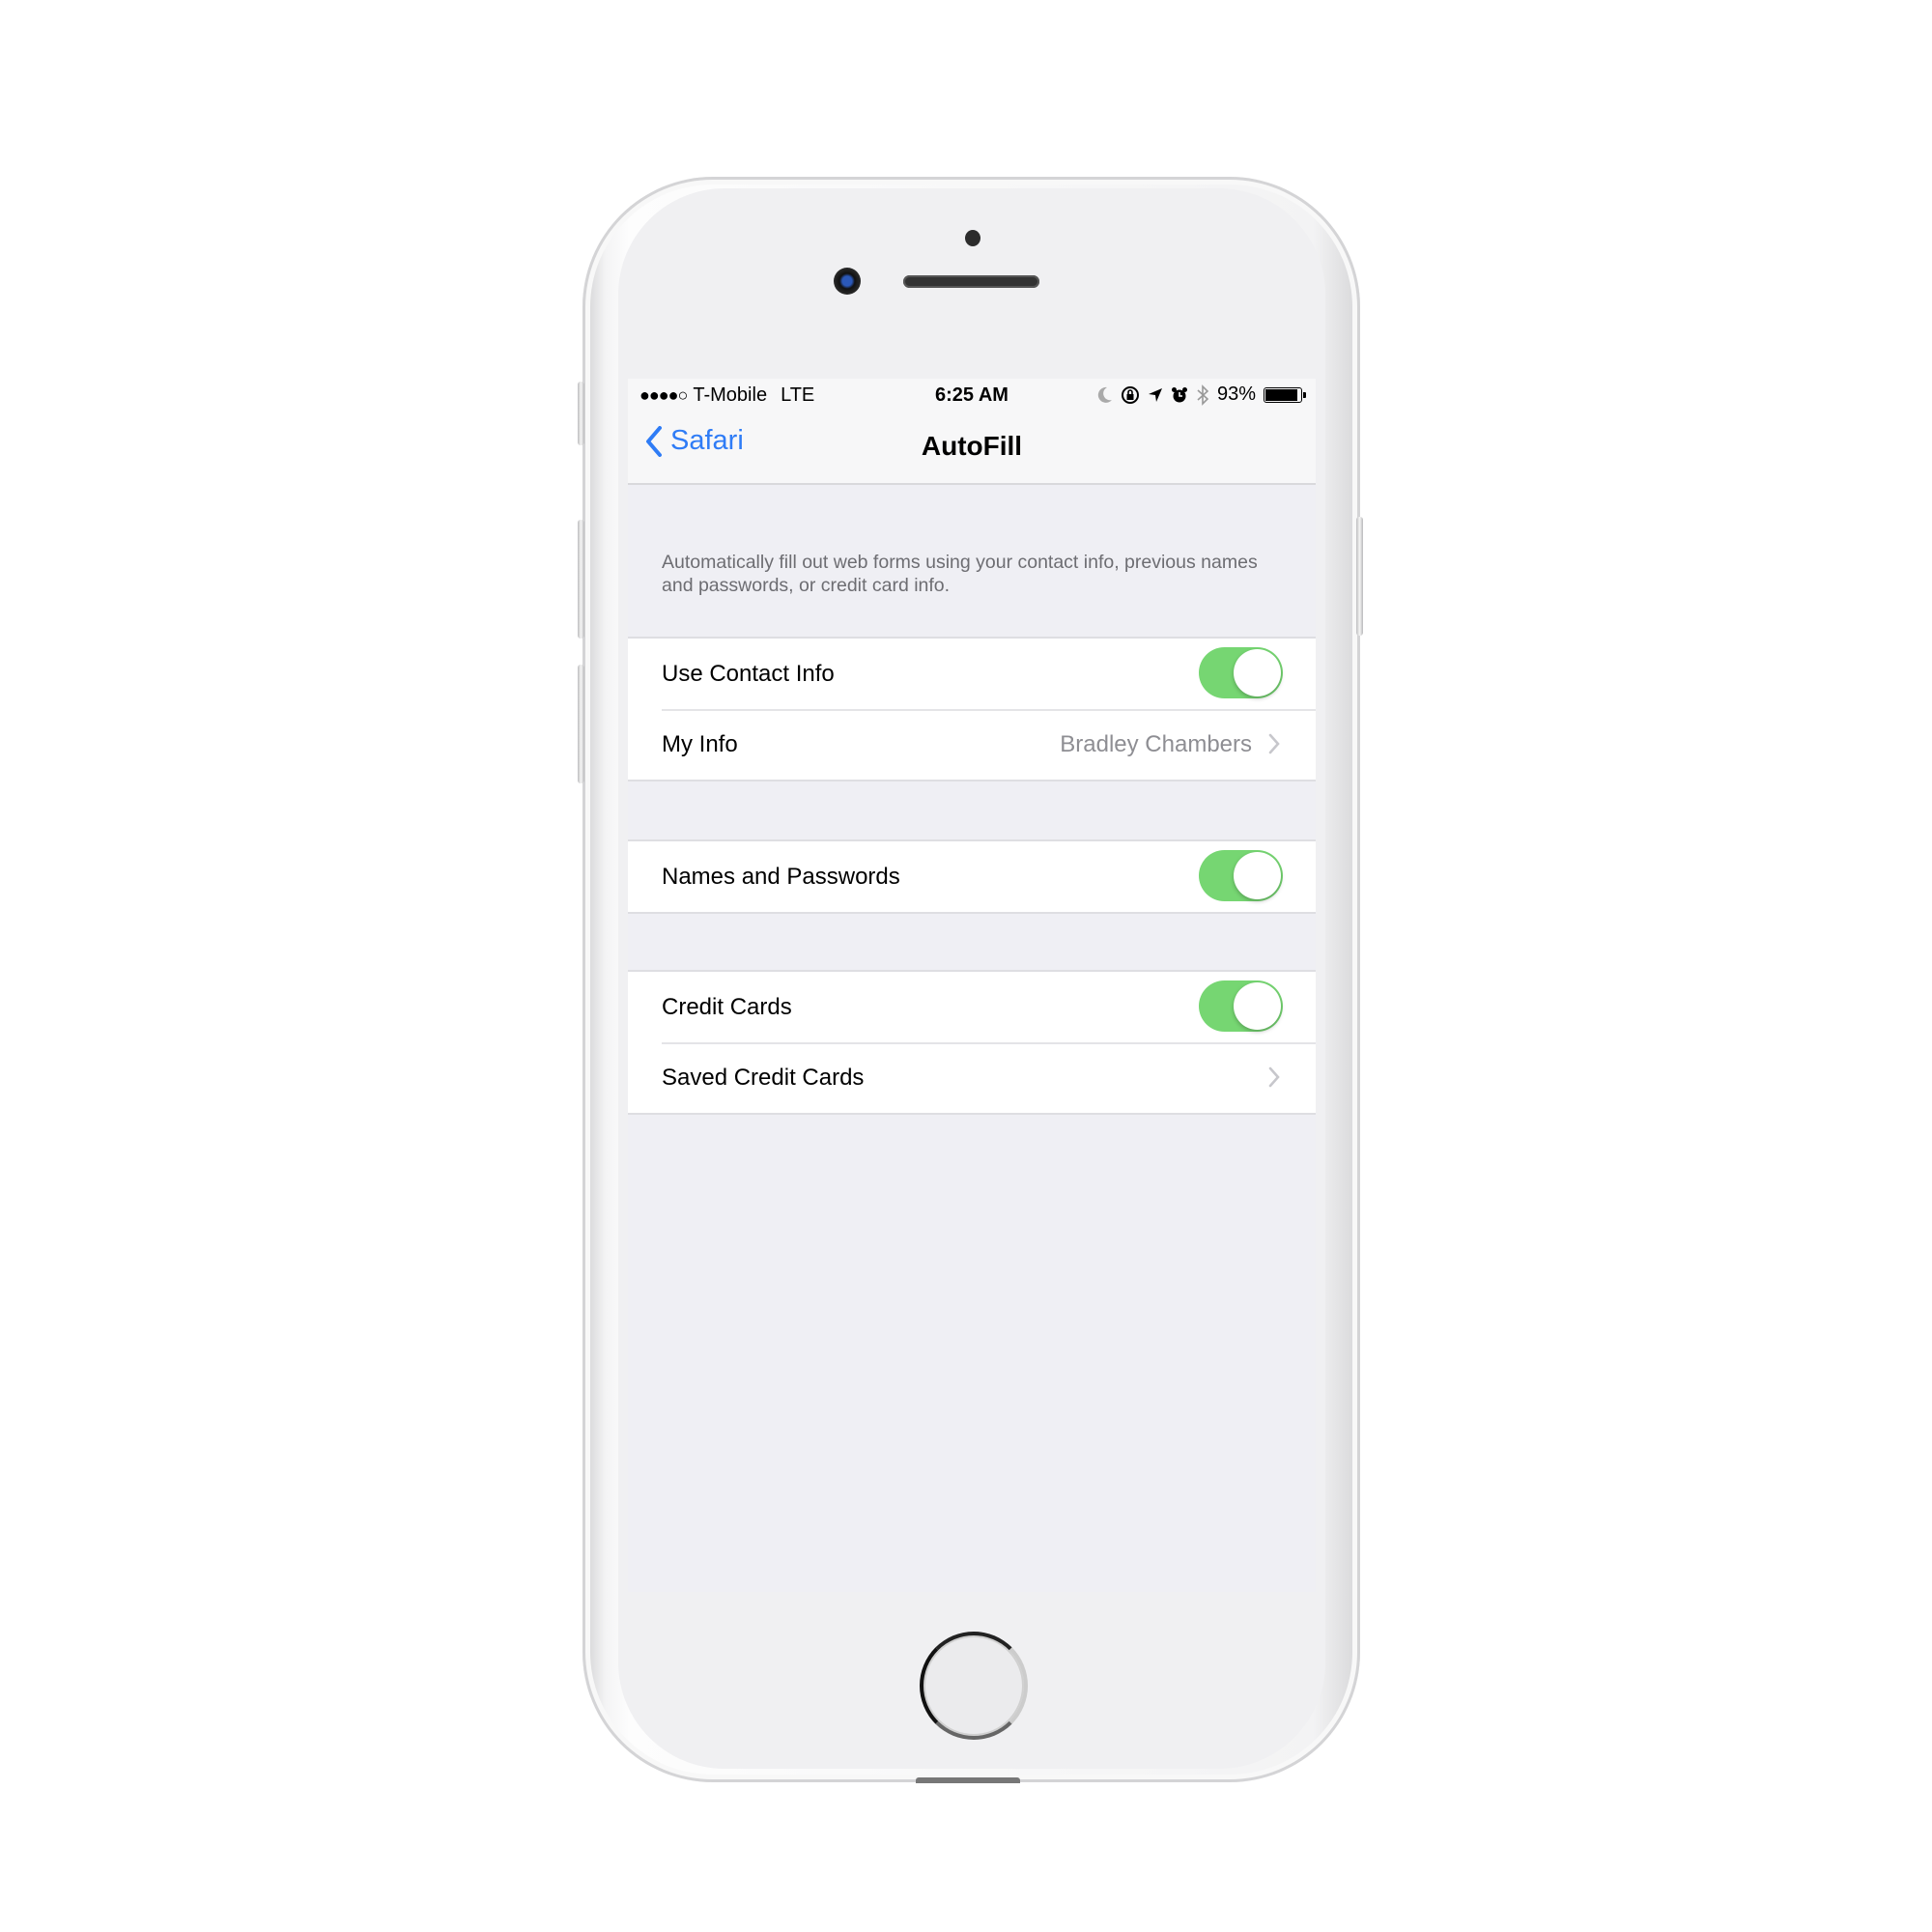 The height and width of the screenshot is (1932, 1932). I want to click on battery-percent: 93%, so click(1236, 394).